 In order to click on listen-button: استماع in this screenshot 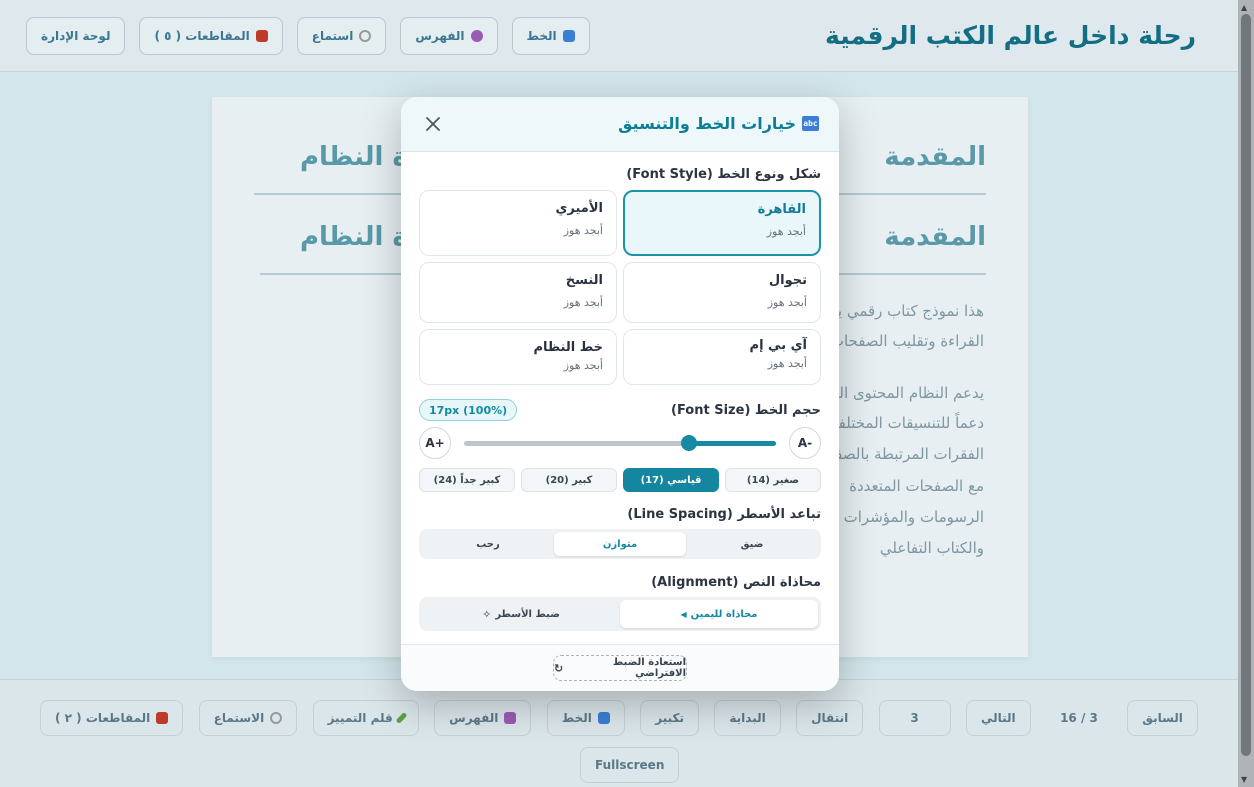, I will do `click(341, 35)`.